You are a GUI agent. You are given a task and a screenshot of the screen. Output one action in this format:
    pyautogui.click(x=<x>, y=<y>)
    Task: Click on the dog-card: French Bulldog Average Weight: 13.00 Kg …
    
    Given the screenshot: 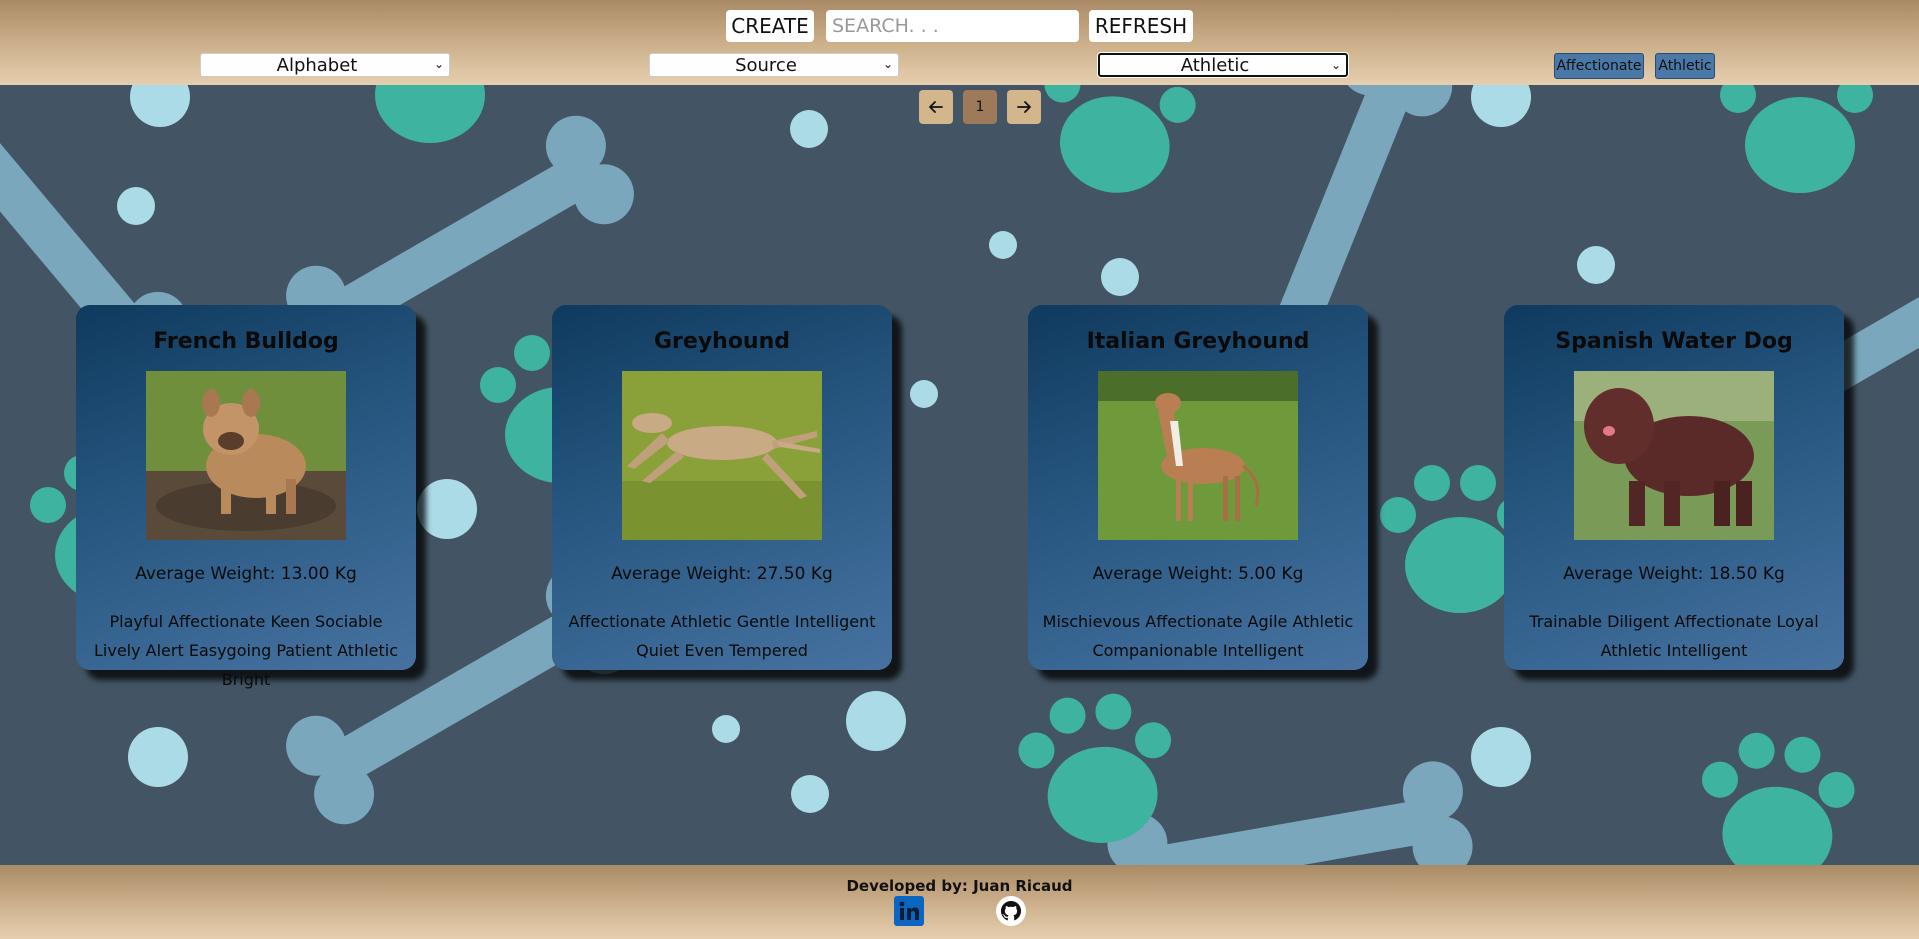 What is the action you would take?
    pyautogui.click(x=246, y=497)
    